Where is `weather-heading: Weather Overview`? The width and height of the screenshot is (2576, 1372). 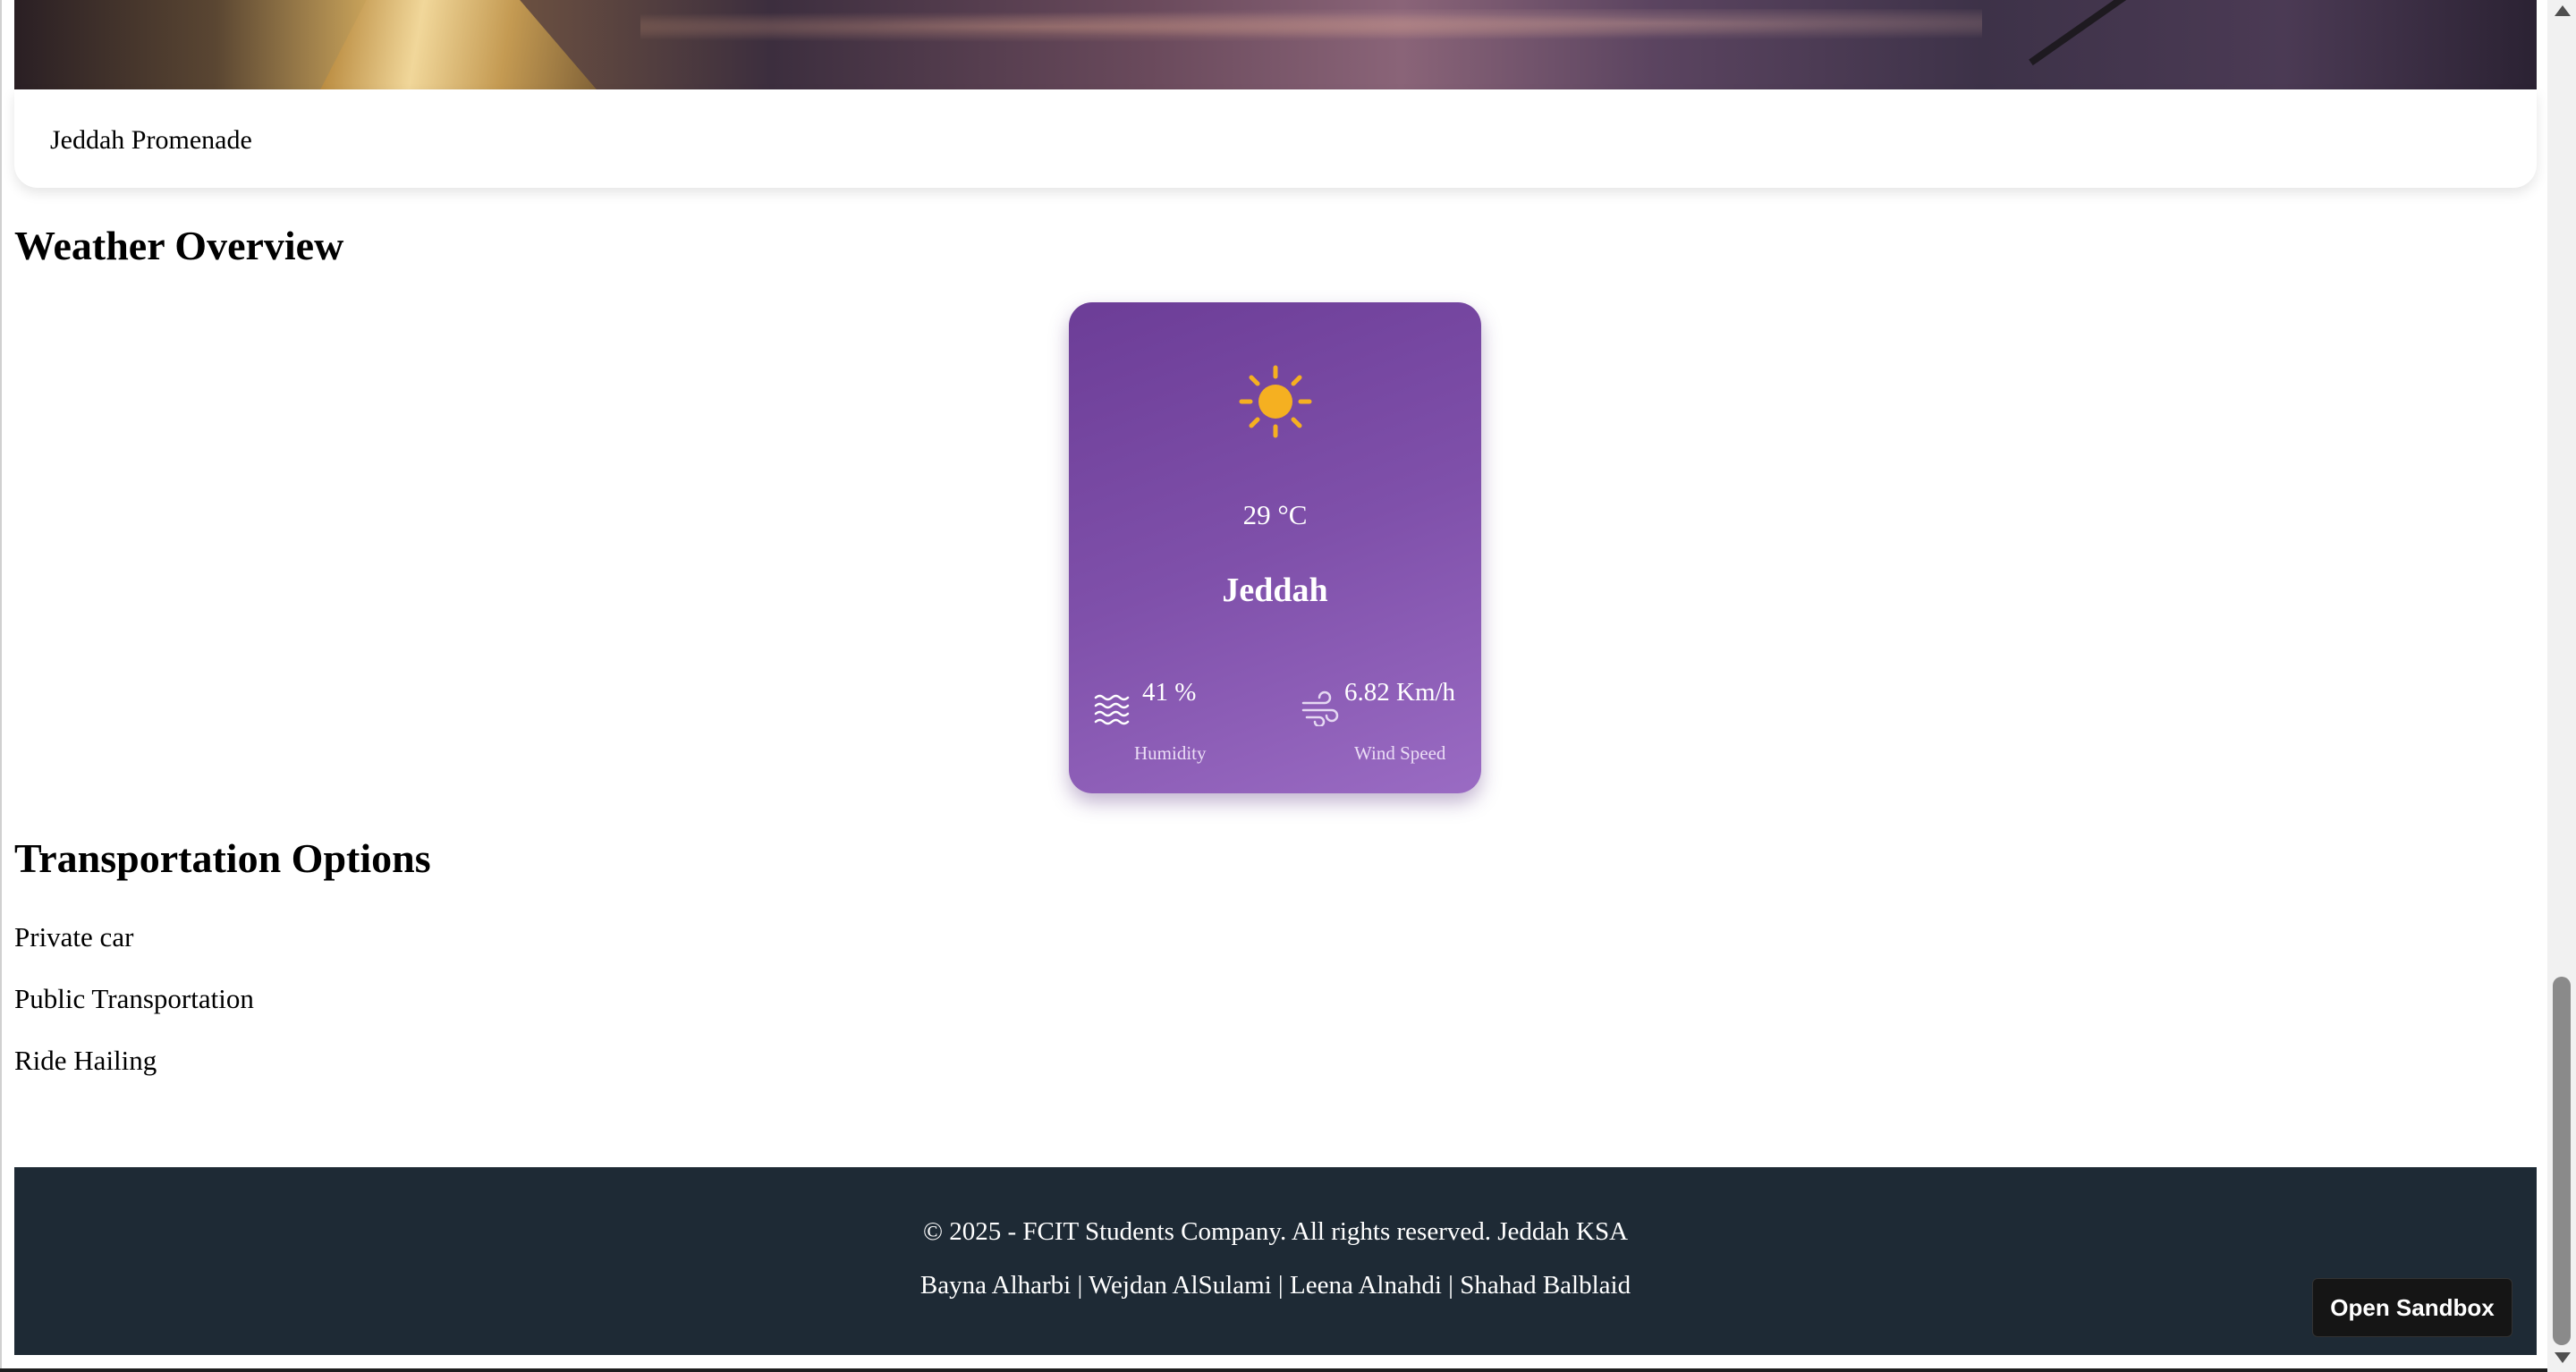 weather-heading: Weather Overview is located at coordinates (179, 245).